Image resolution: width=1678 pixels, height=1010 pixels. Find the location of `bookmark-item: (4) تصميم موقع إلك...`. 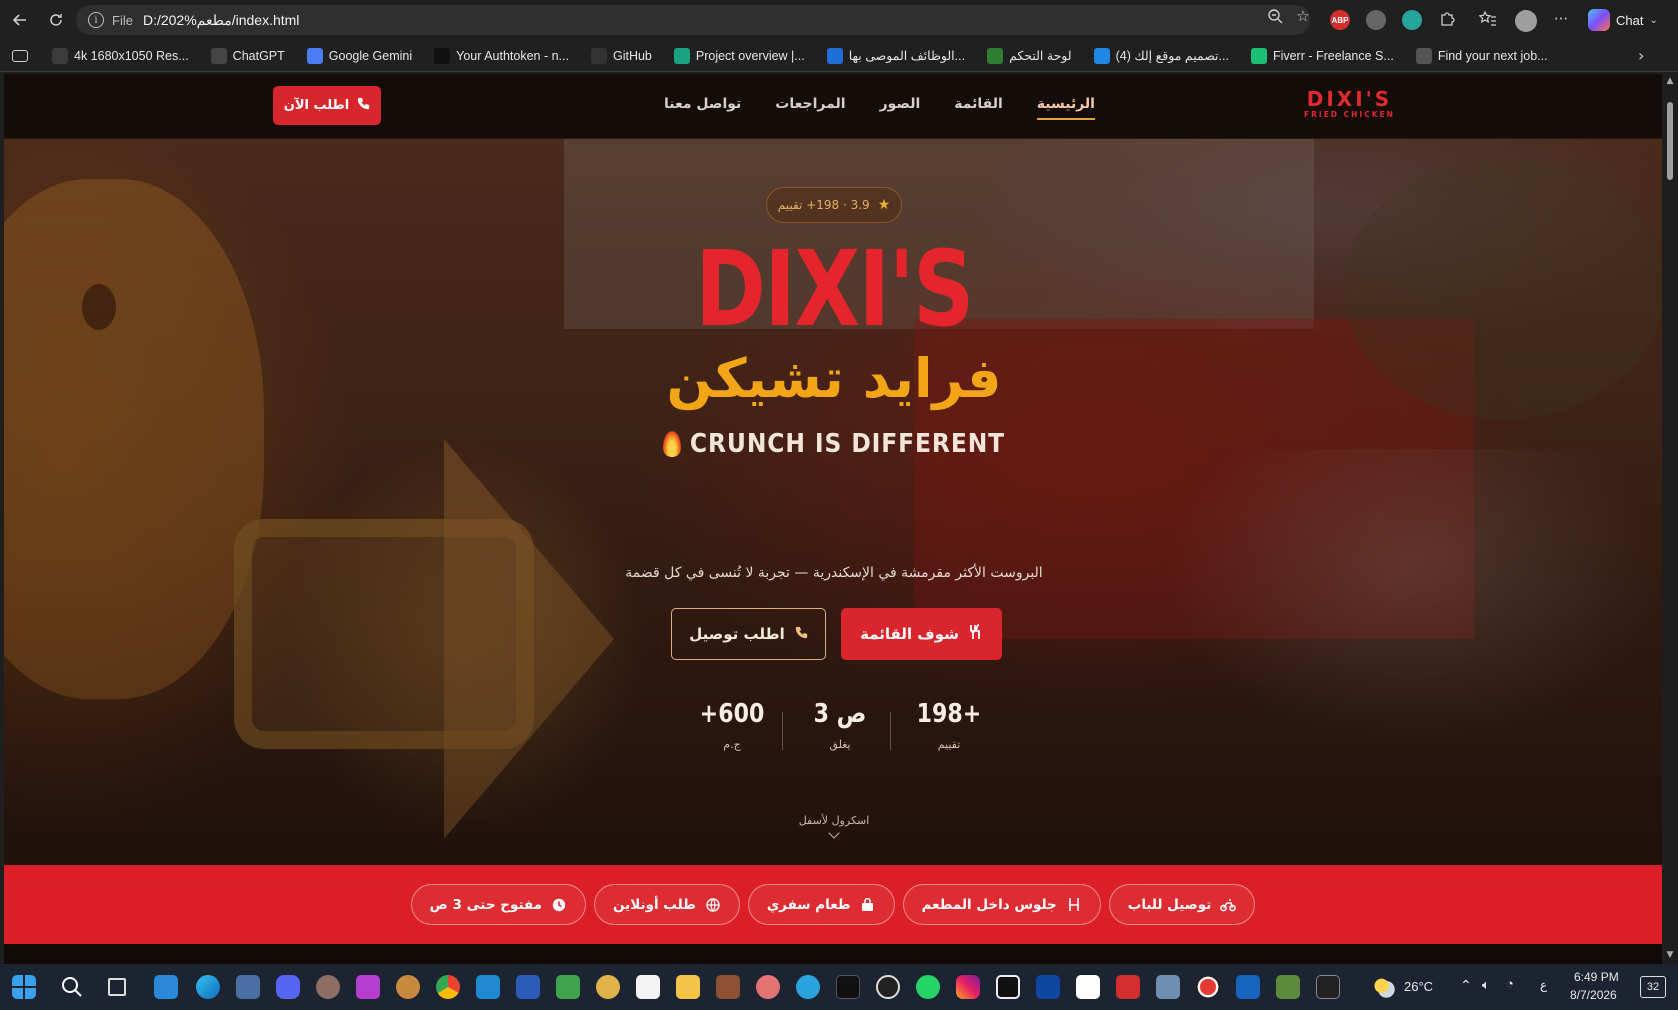

bookmark-item: (4) تصميم موقع إلك... is located at coordinates (1161, 55).